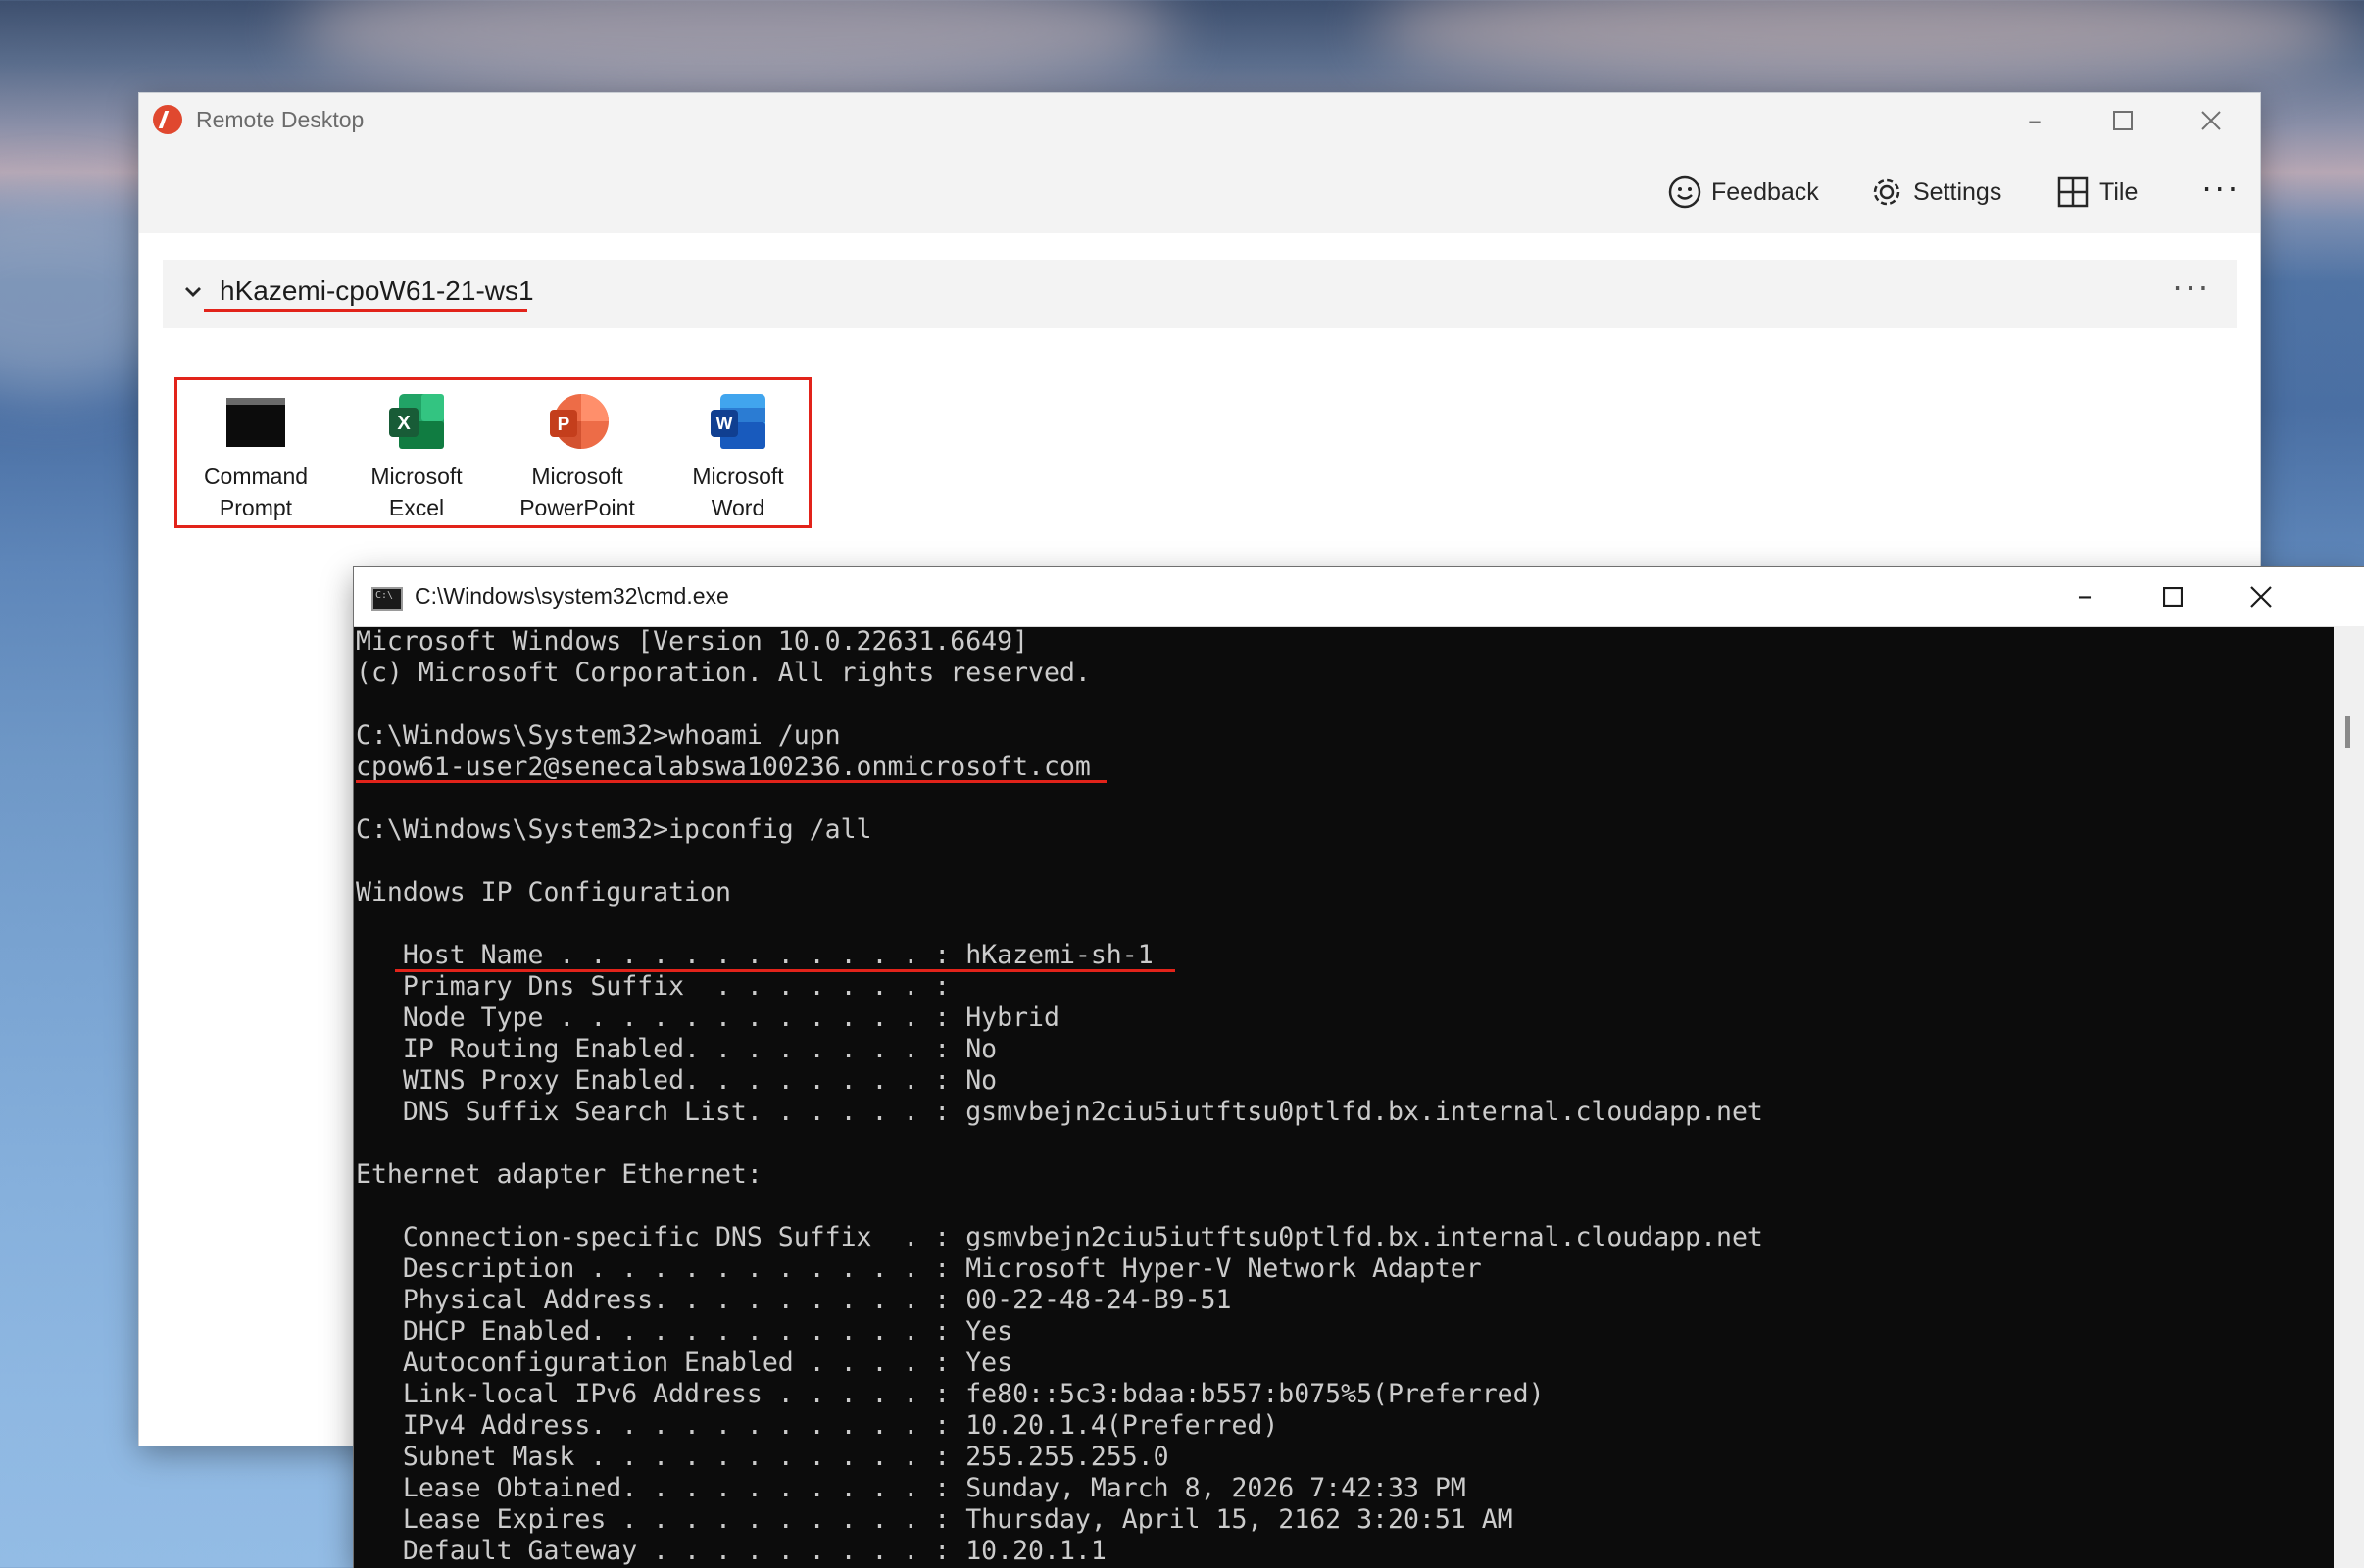  Describe the element at coordinates (677, 1080) in the screenshot. I see `terminal-line: WINS Proxy Enabled. . . . . . . . : No` at that location.